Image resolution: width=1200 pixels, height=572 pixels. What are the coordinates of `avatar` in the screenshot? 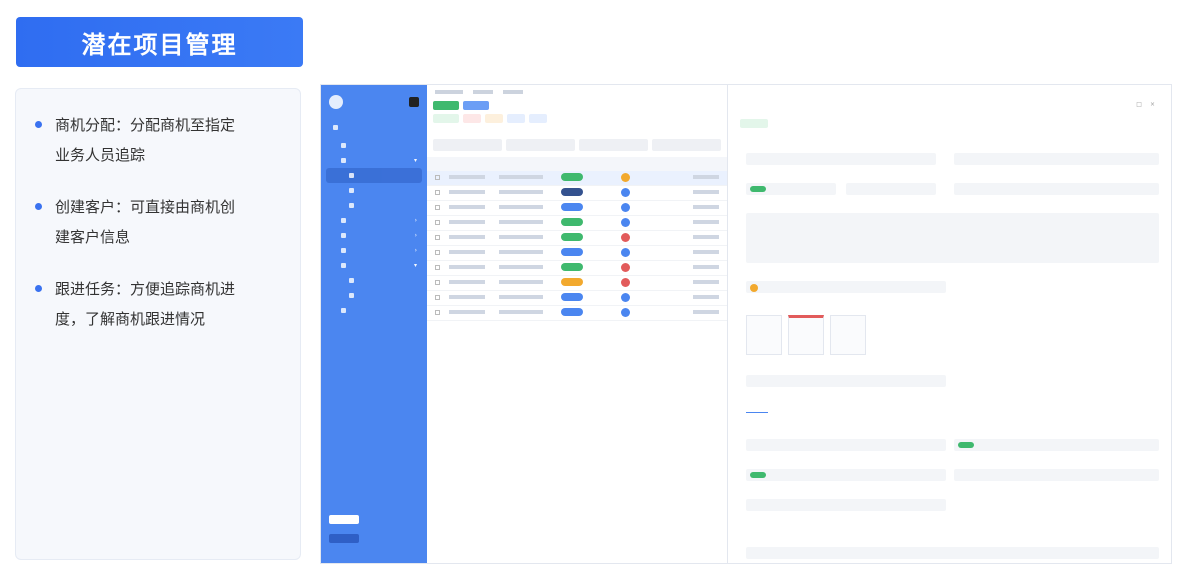 It's located at (414, 102).